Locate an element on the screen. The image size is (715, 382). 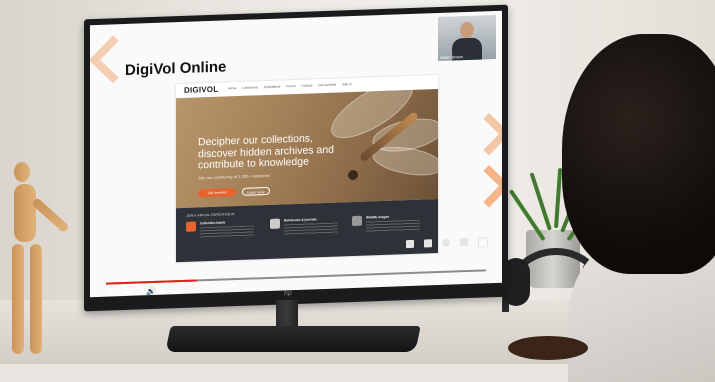
dragonfly-eye is located at coordinates (353, 175).